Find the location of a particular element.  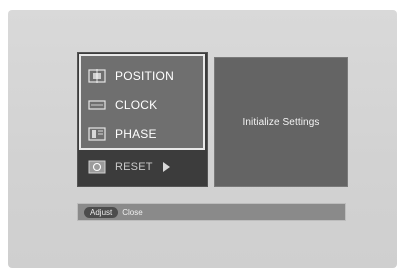

submenu-arrow-icon is located at coordinates (166, 167).